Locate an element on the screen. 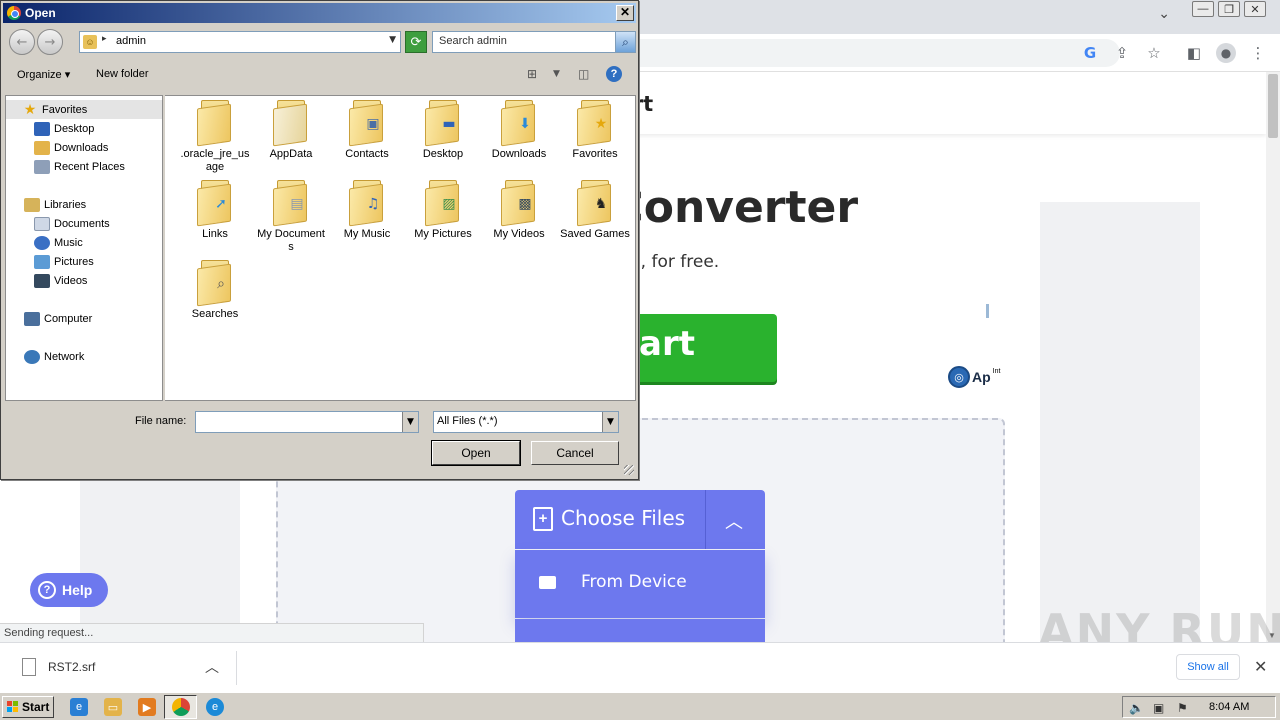 Image resolution: width=1280 pixels, height=720 pixels. file-type-value: All Files (*.*) is located at coordinates (467, 421).